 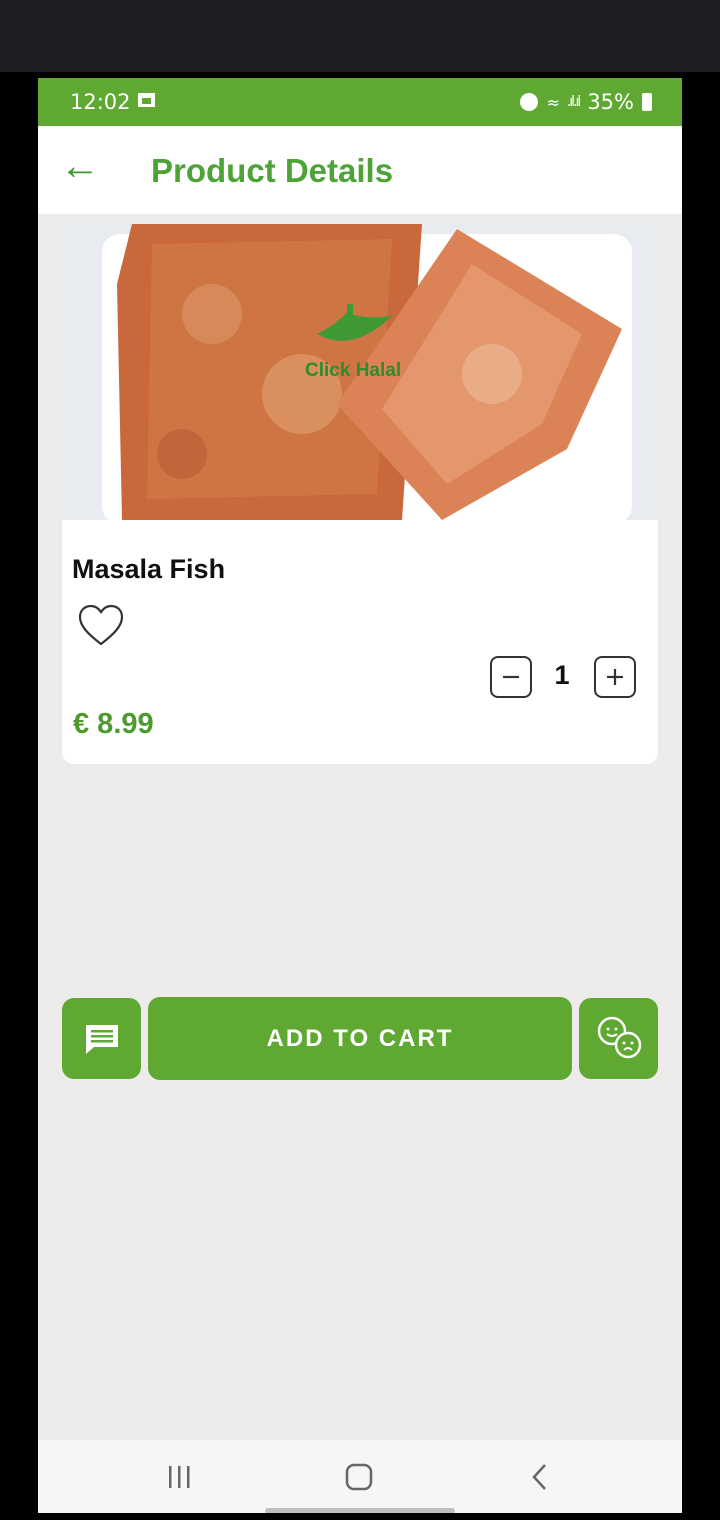 I want to click on minus-icon, so click(x=511, y=677).